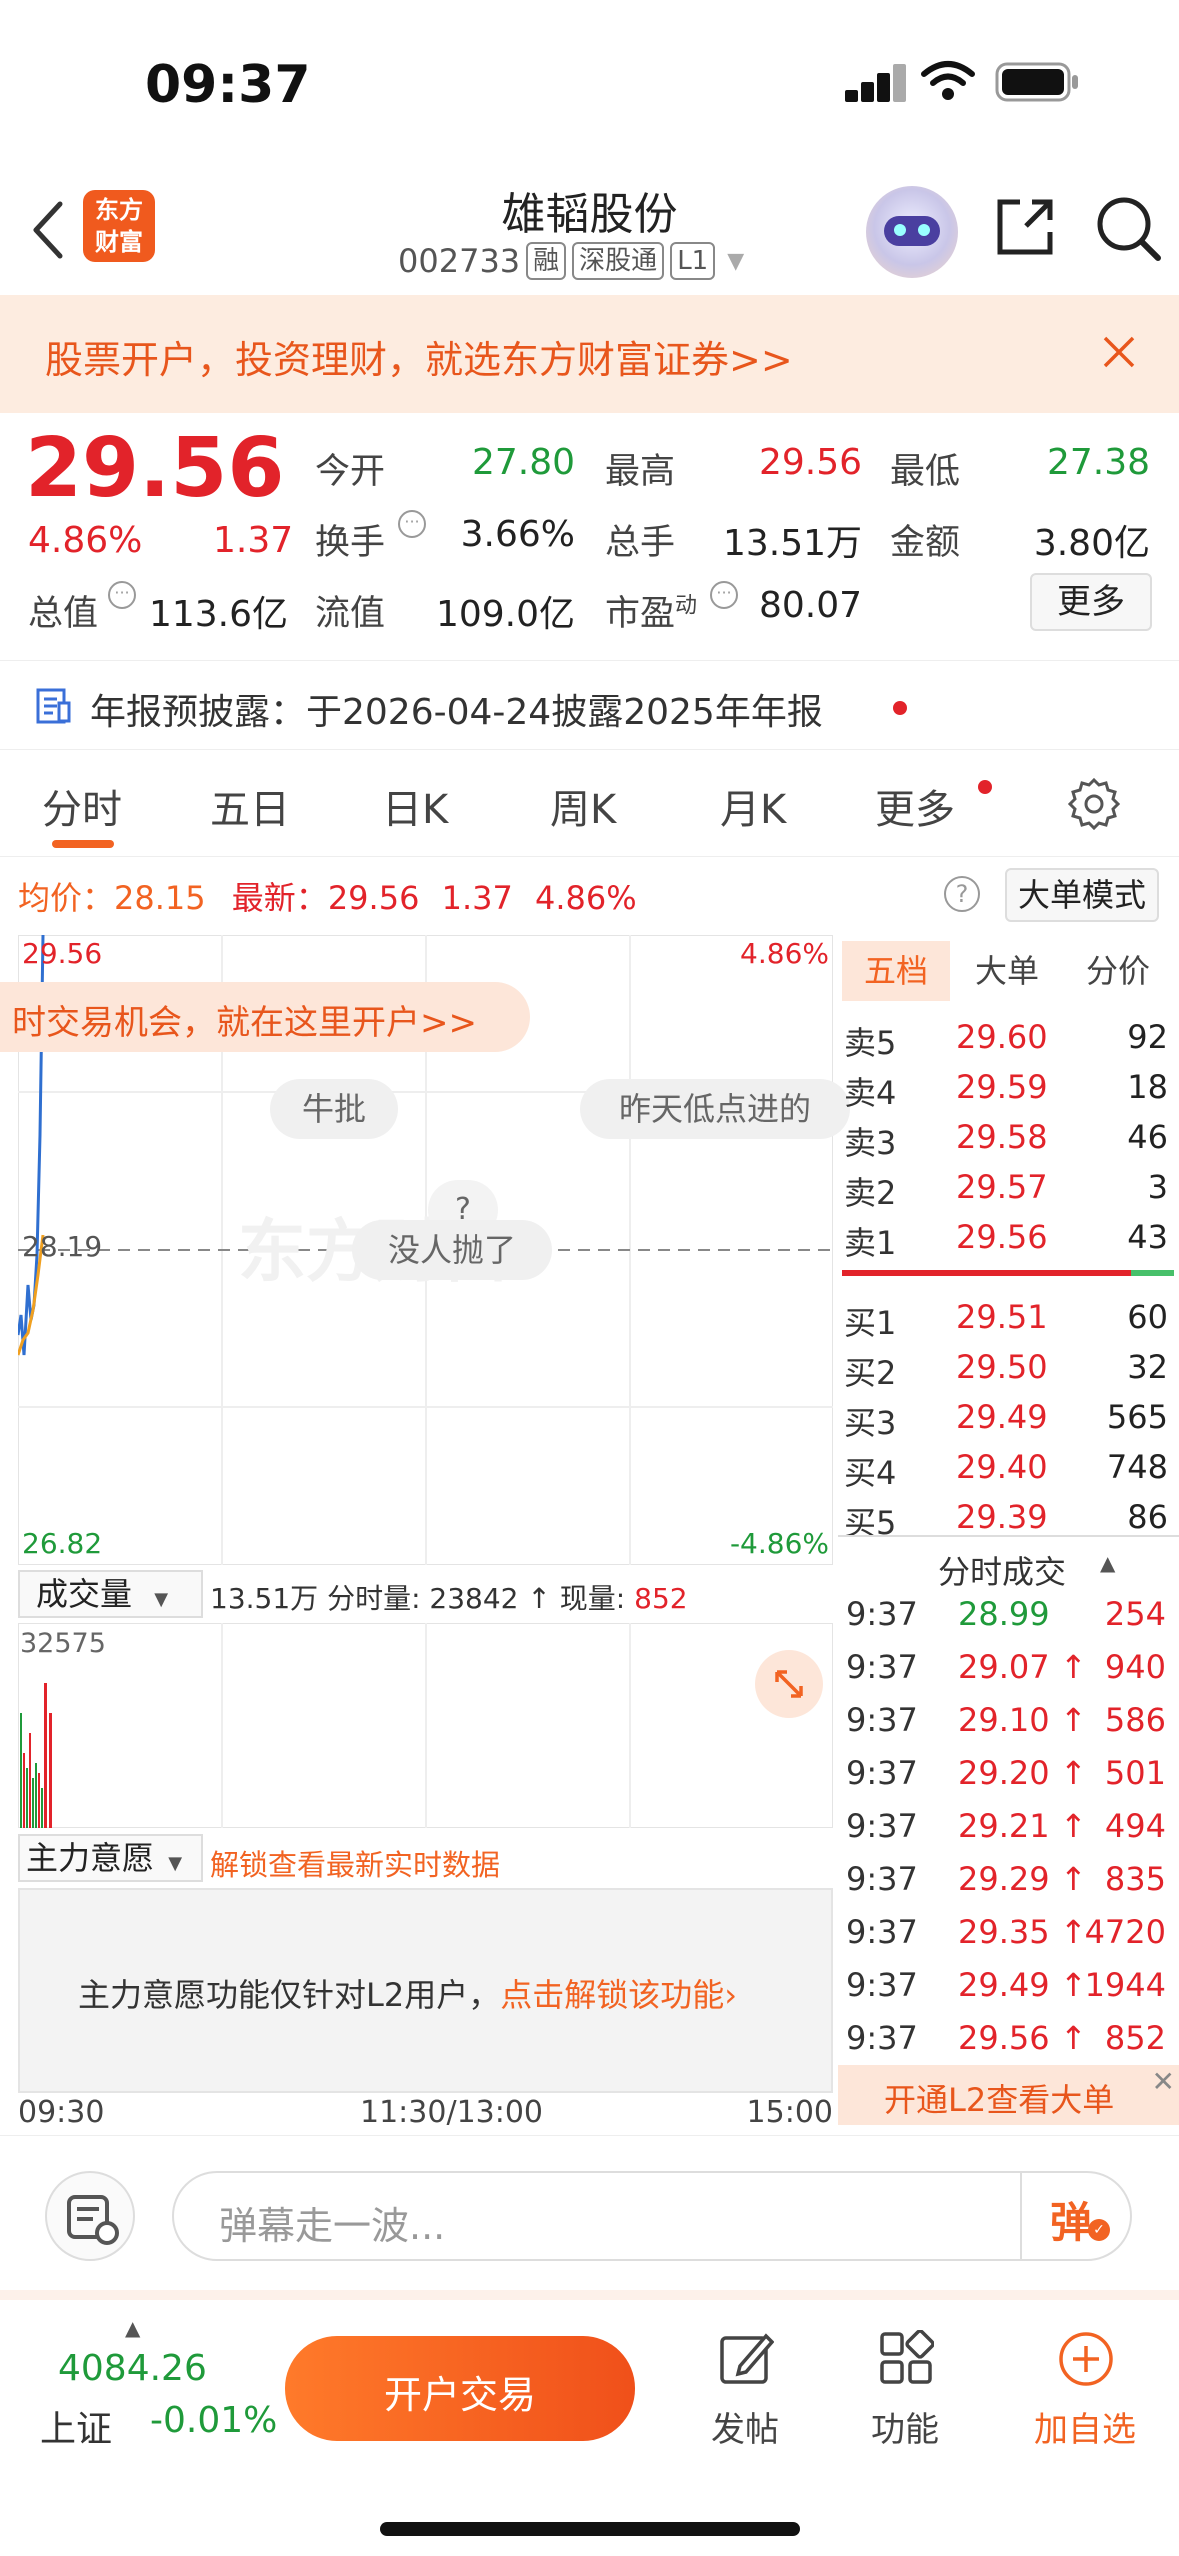  I want to click on tab-daily-k: 日K, so click(415, 806).